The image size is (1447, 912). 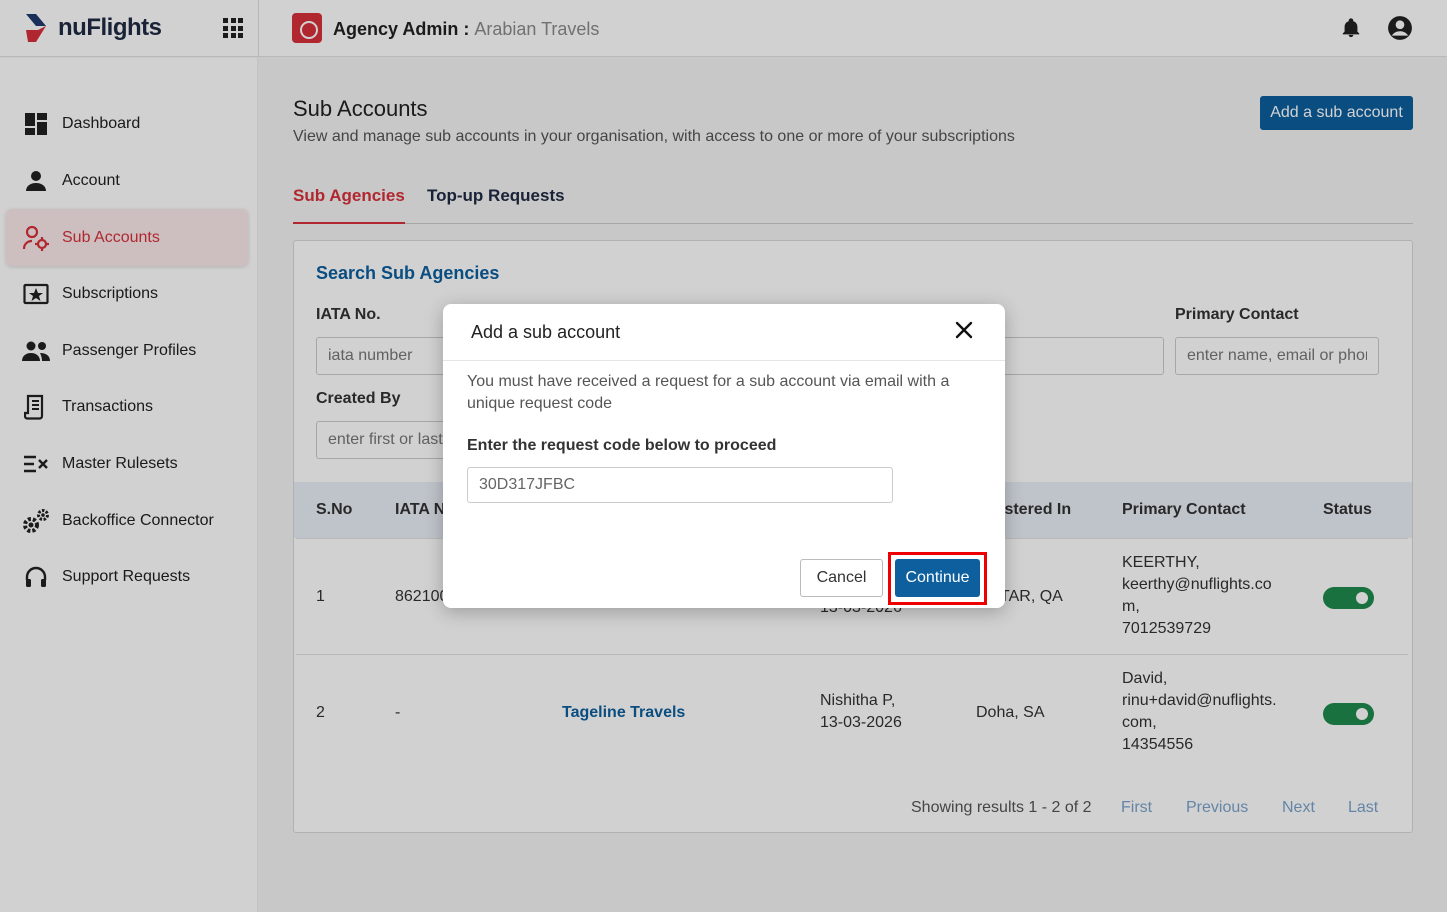 What do you see at coordinates (622, 445) in the screenshot?
I see `request-code-label: Enter the request code below to proceed` at bounding box center [622, 445].